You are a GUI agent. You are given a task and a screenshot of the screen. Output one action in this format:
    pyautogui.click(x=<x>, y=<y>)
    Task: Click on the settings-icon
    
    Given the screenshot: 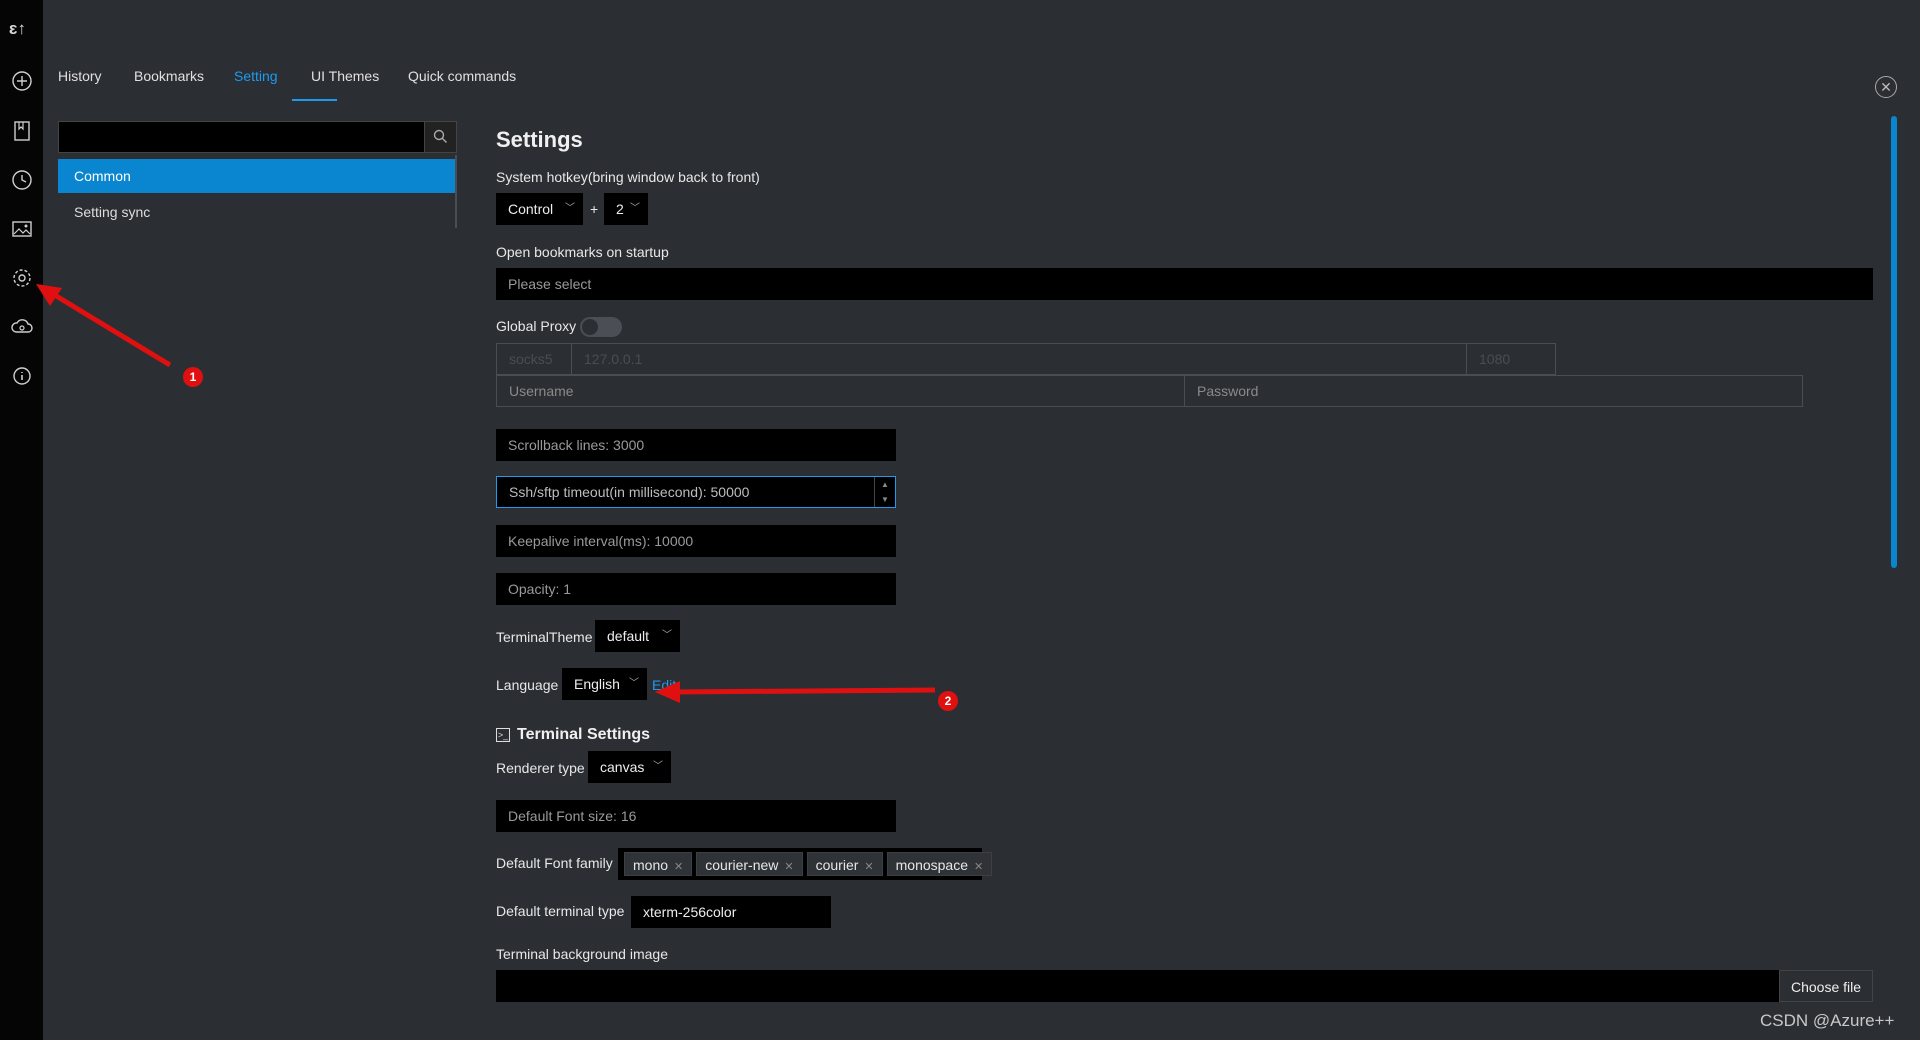 What is the action you would take?
    pyautogui.click(x=22, y=278)
    